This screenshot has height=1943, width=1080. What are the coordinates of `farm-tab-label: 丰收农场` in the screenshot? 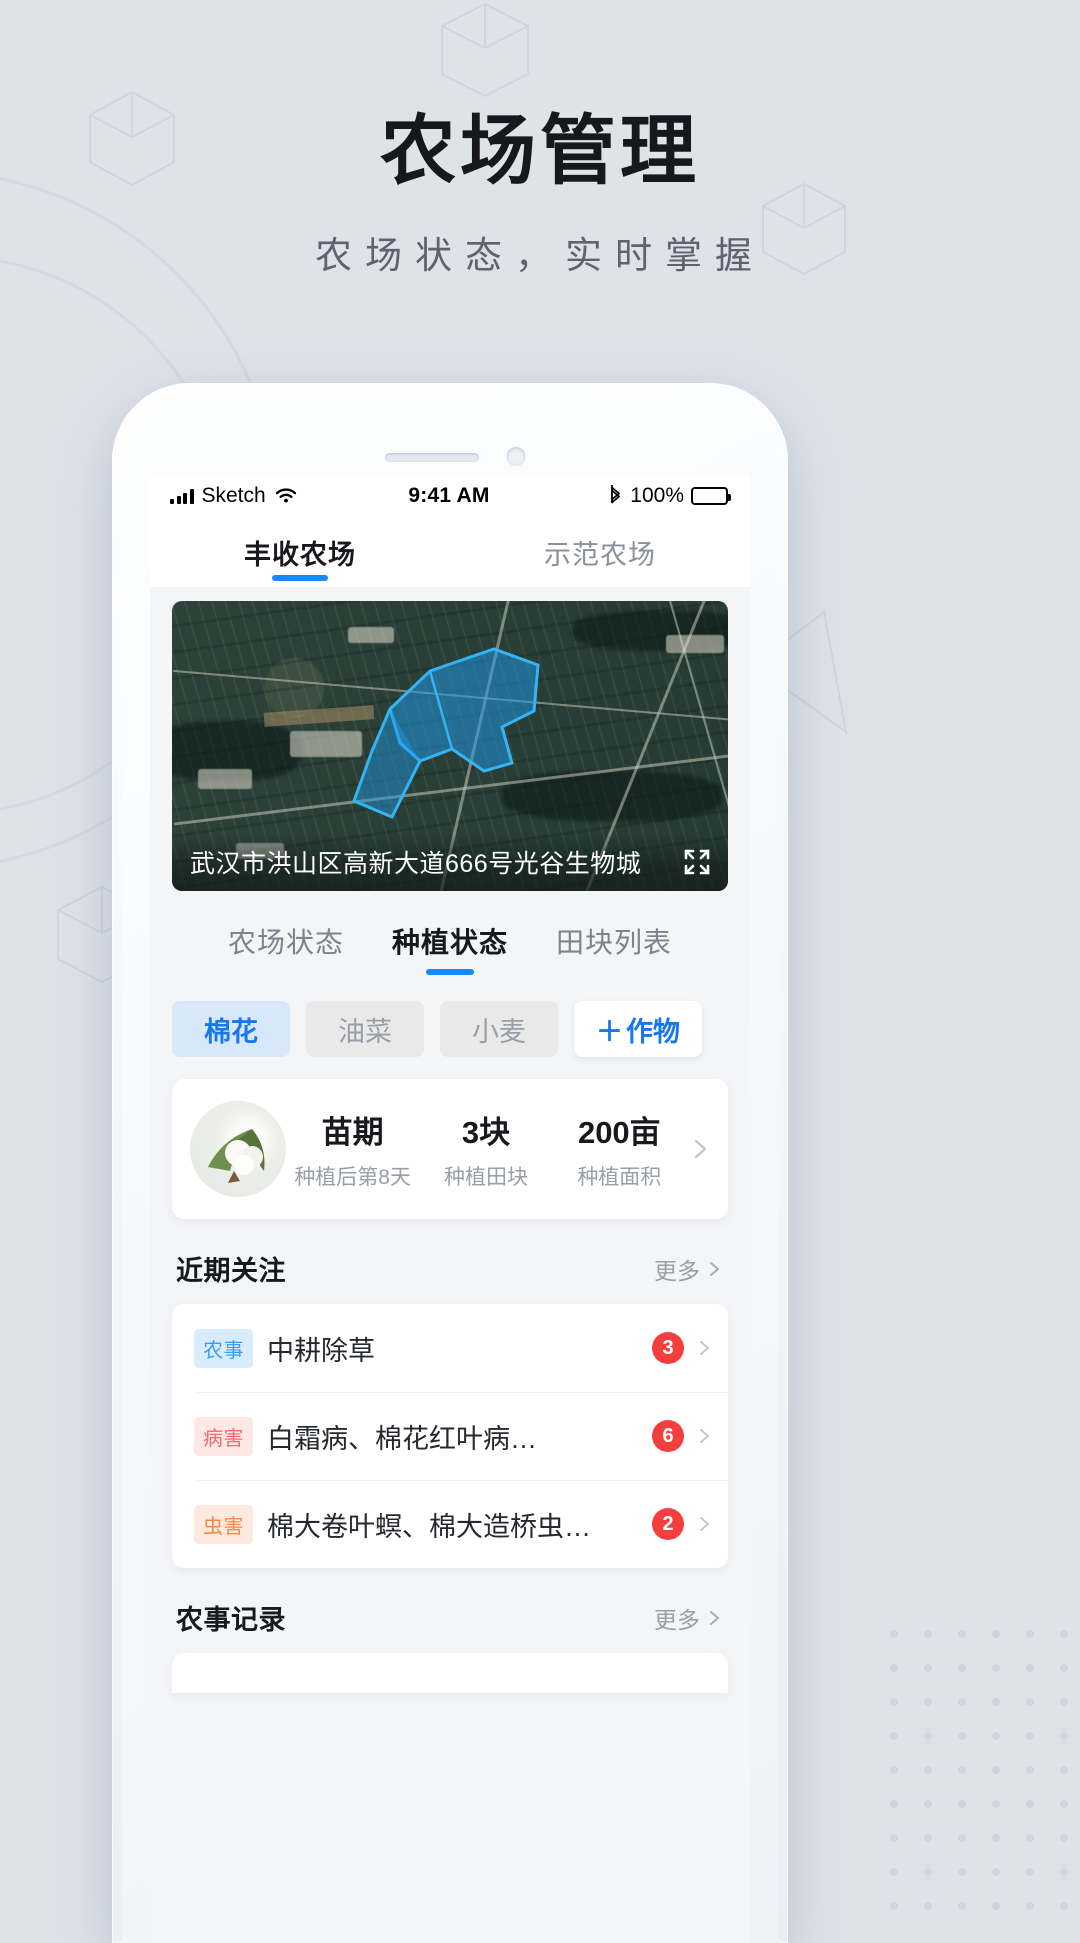 It's located at (300, 554).